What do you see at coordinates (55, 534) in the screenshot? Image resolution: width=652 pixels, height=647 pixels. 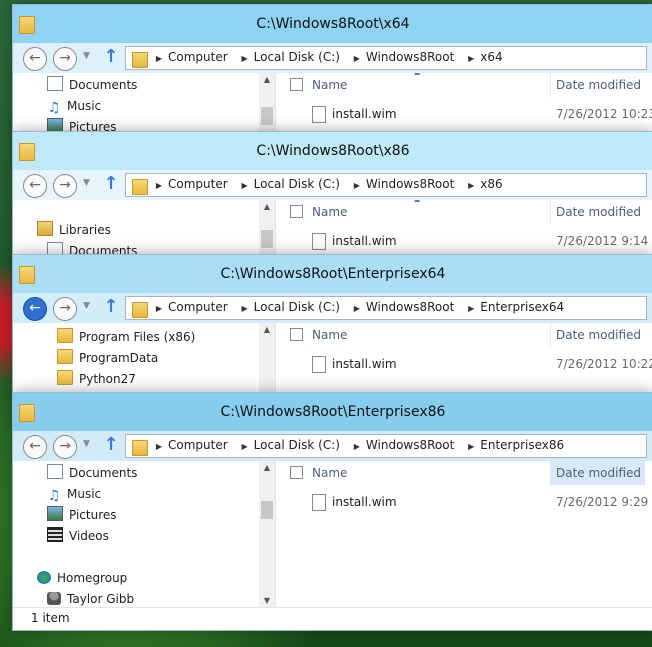 I see `videos-icon` at bounding box center [55, 534].